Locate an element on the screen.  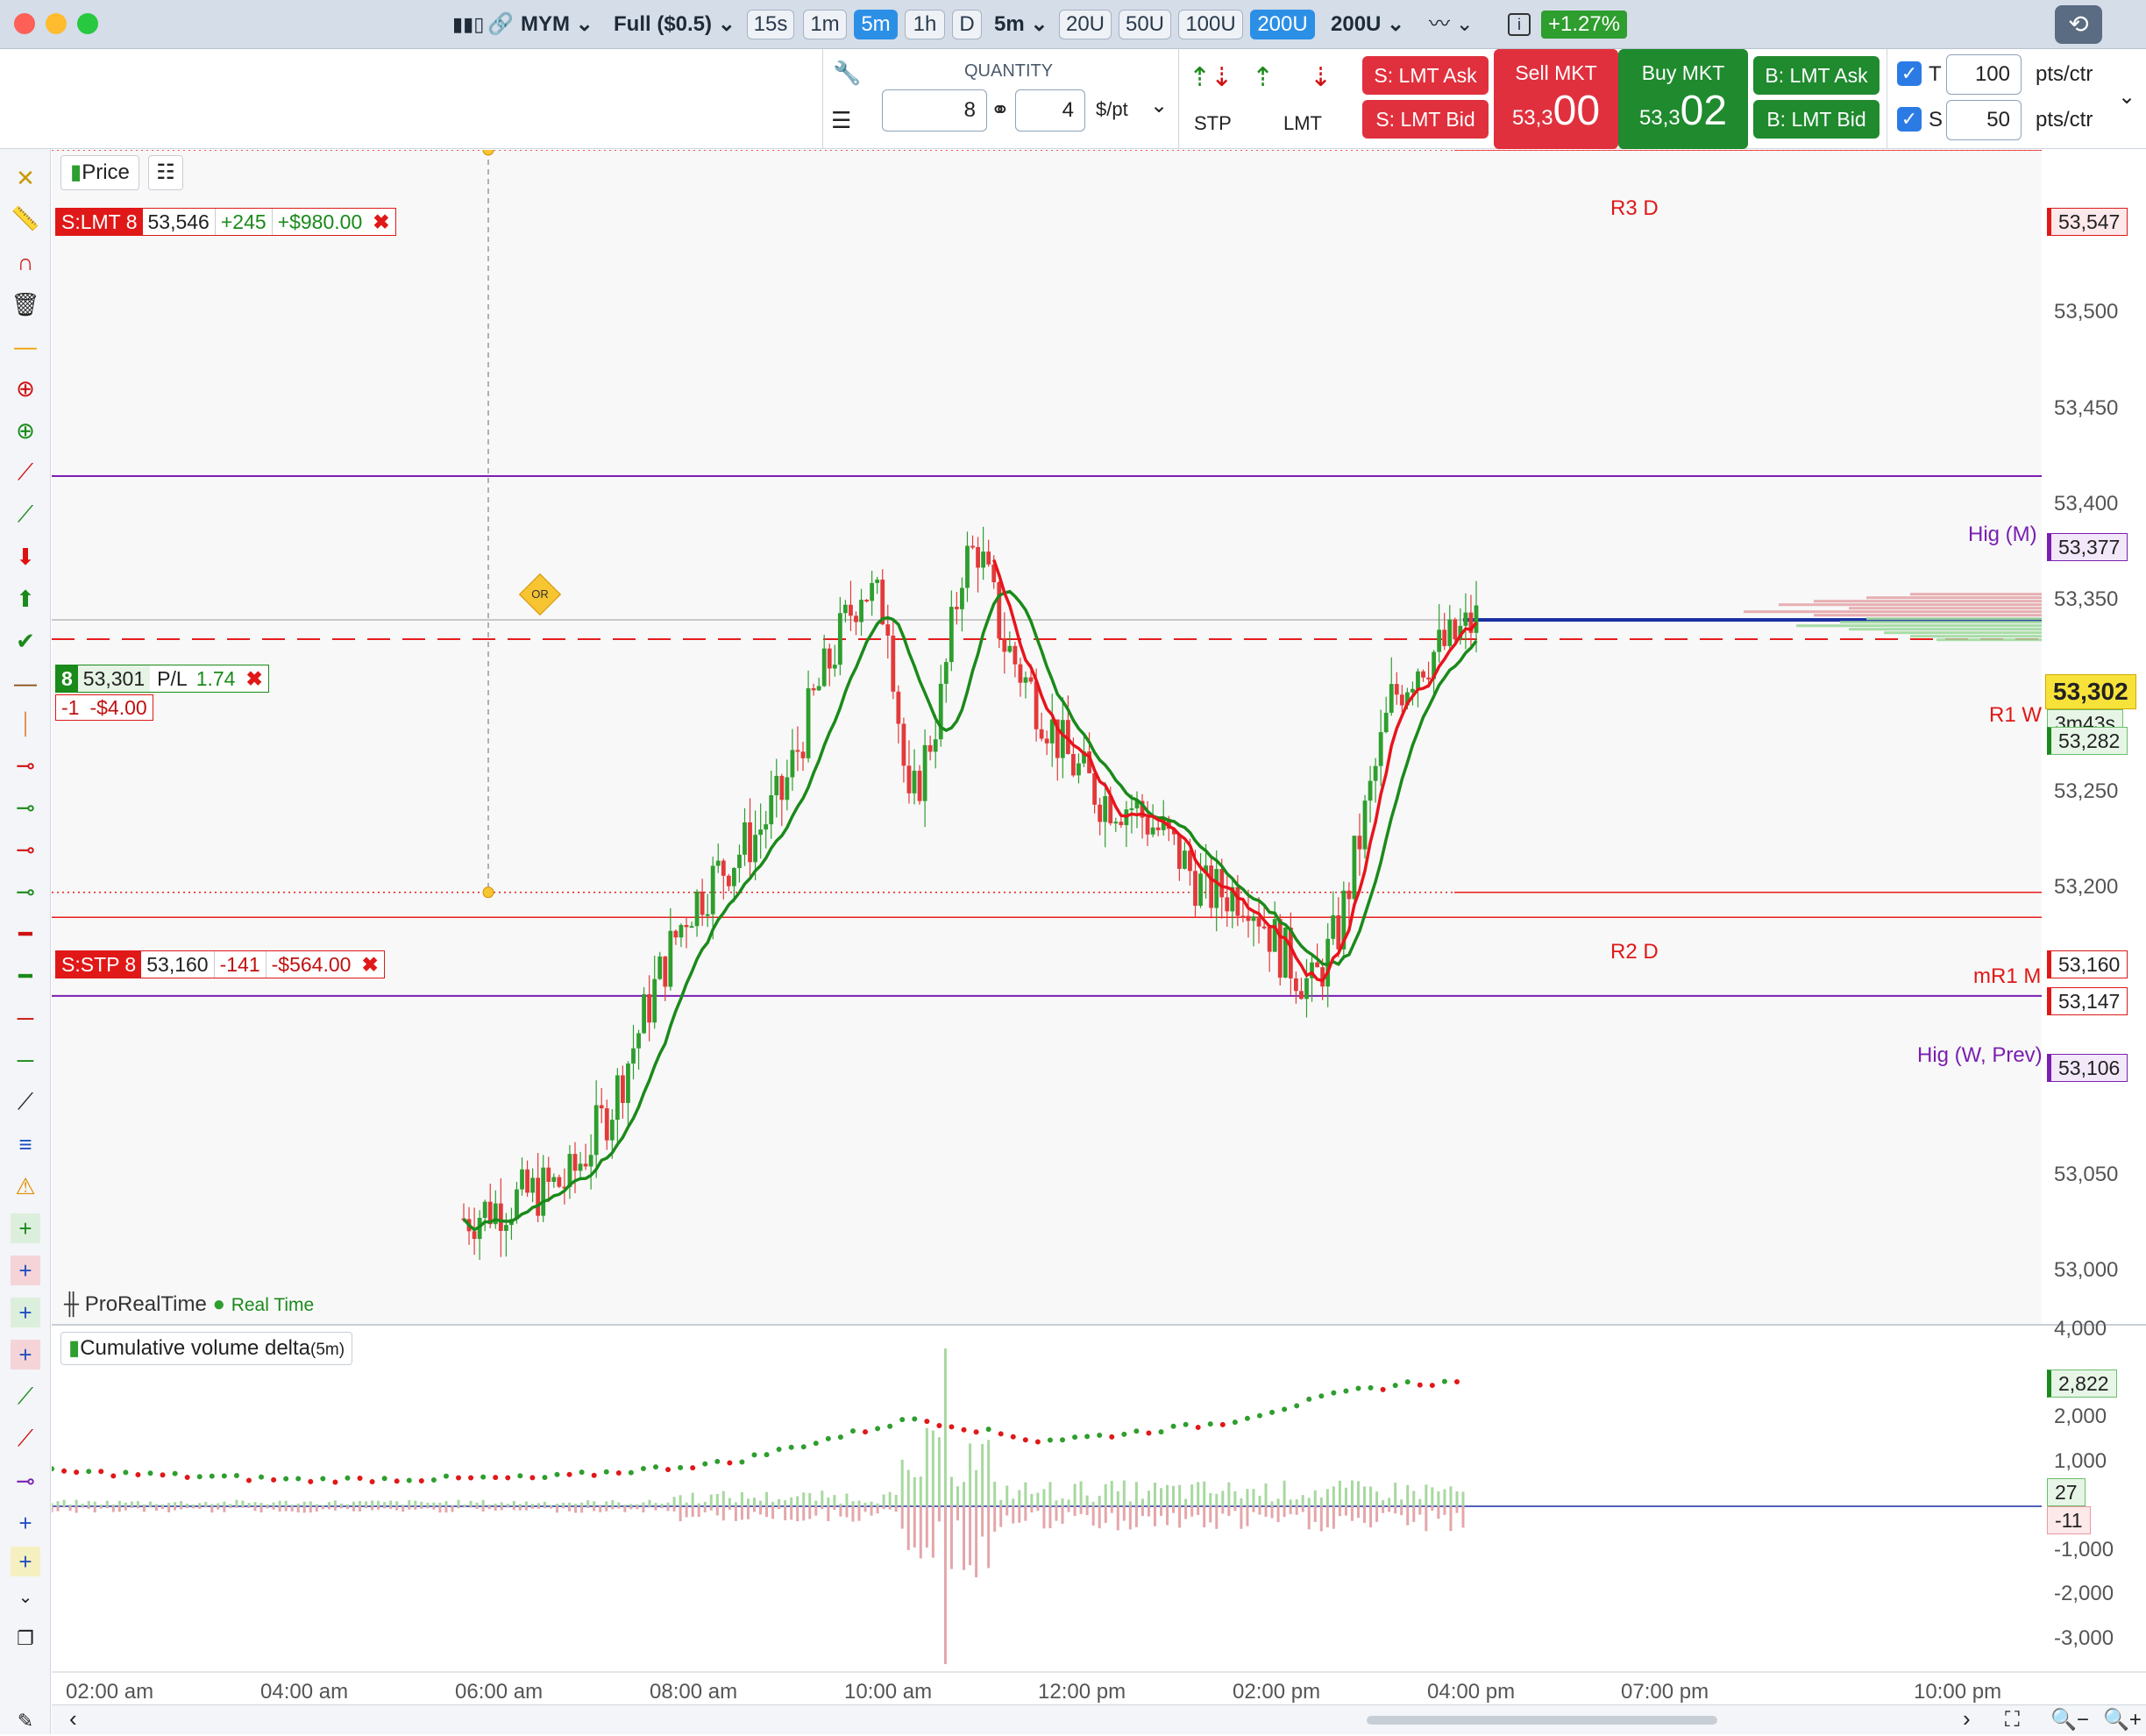
interval-select: 5m ⌄ is located at coordinates (1021, 24).